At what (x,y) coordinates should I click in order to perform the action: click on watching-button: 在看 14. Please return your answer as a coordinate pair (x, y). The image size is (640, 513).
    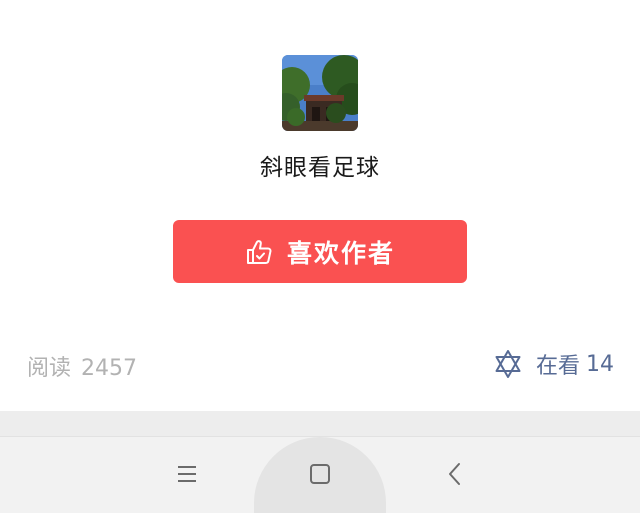
    Looking at the image, I should click on (553, 364).